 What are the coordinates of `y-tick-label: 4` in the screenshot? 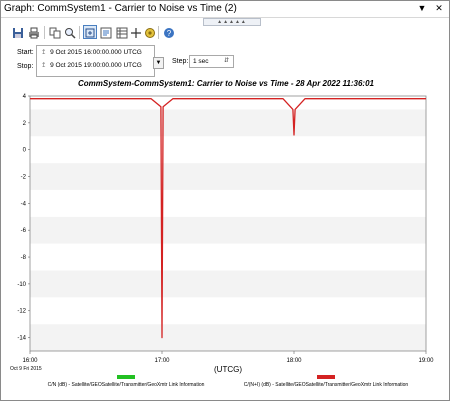 It's located at (25, 97).